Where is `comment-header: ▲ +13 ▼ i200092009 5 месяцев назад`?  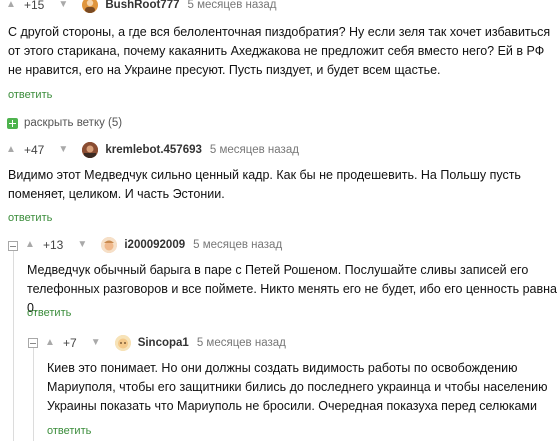 comment-header: ▲ +13 ▼ i200092009 5 месяцев назад is located at coordinates (152, 245).